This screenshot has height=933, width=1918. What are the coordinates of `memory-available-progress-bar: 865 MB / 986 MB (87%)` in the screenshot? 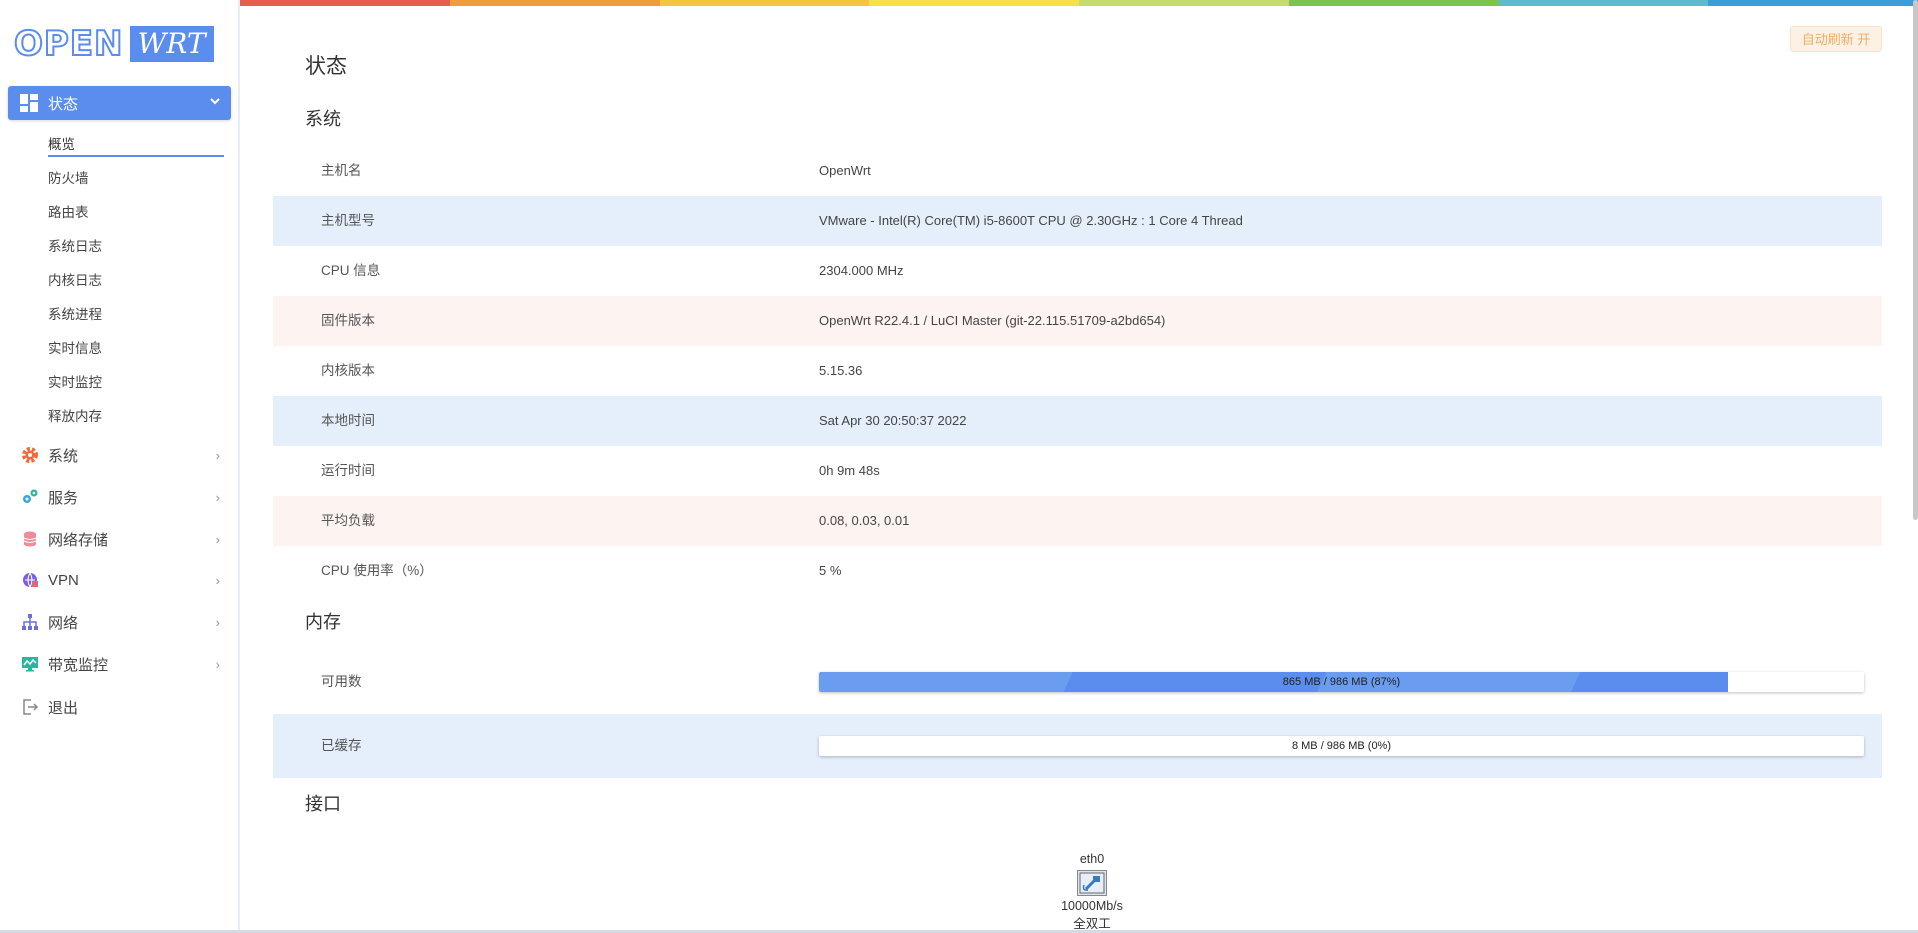 It's located at (1341, 682).